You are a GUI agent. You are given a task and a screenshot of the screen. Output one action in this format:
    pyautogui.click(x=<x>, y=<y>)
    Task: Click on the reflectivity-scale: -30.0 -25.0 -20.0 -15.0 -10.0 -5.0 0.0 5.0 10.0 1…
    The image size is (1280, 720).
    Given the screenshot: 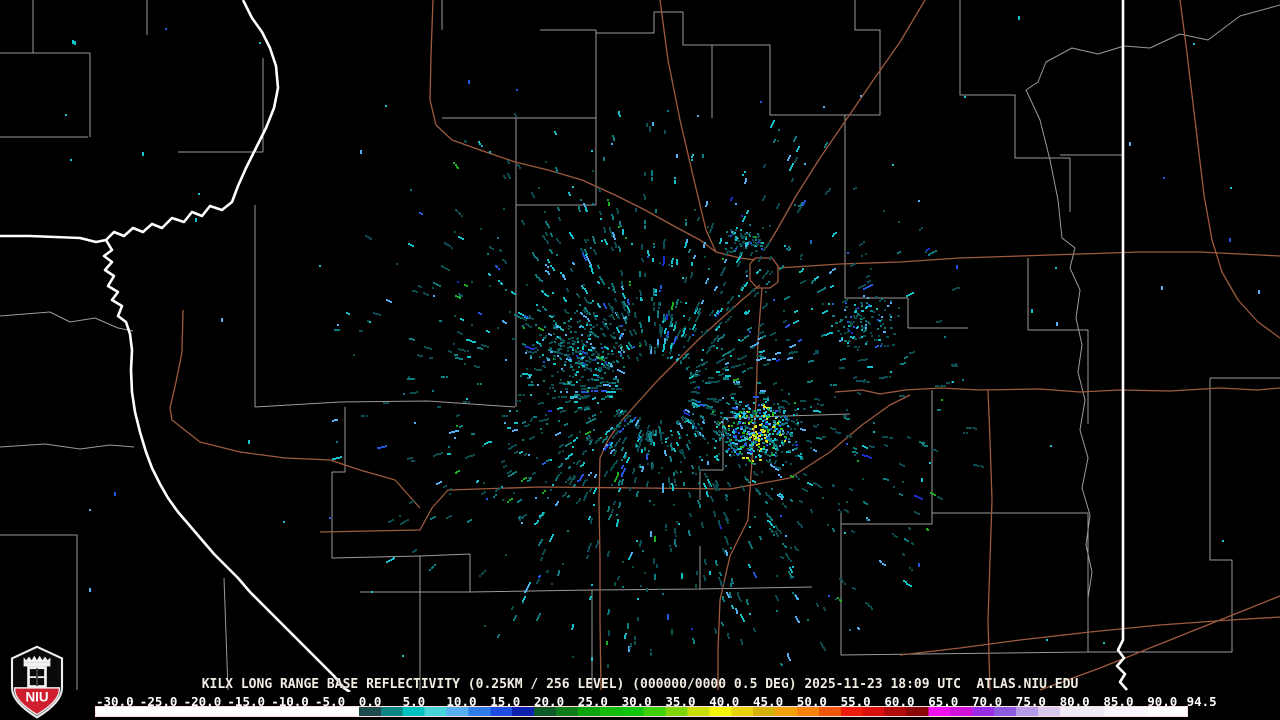 What is the action you would take?
    pyautogui.click(x=640, y=706)
    